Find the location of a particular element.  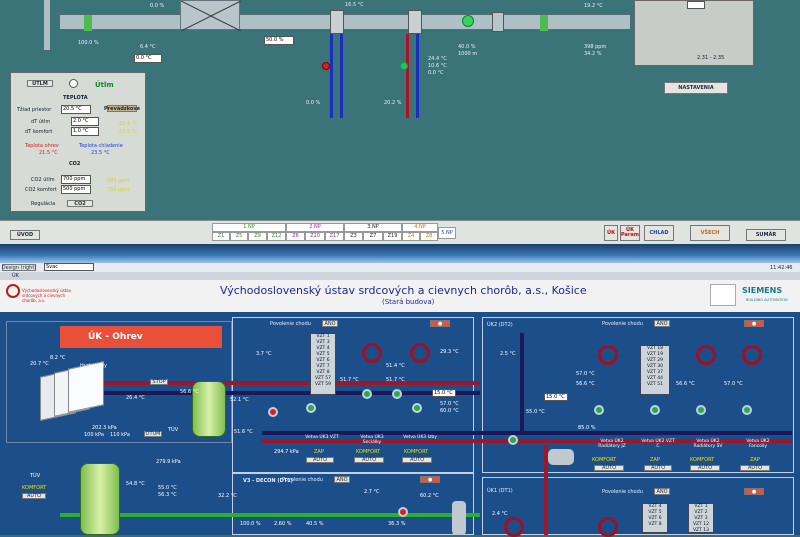

heater-coil-icon is located at coordinates (415, 22).